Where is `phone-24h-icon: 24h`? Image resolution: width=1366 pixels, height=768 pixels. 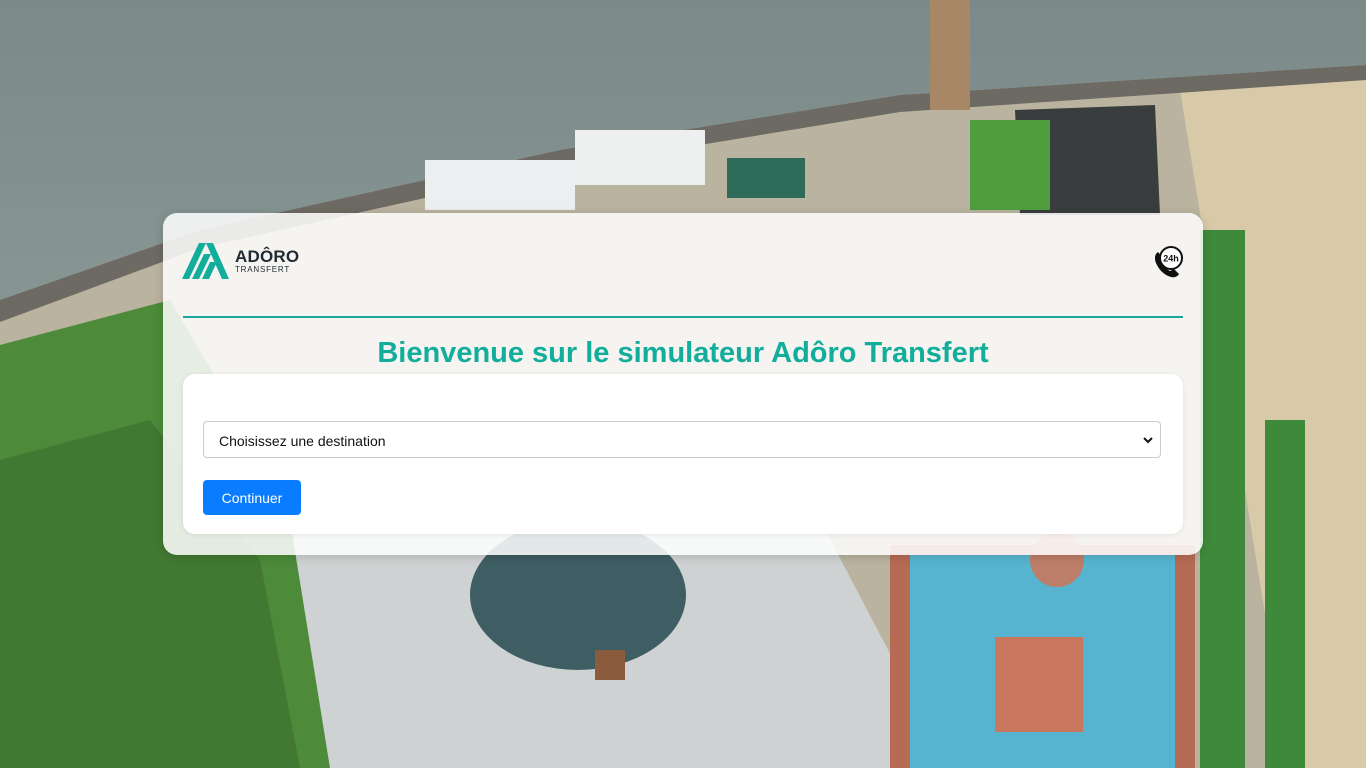 phone-24h-icon: 24h is located at coordinates (1167, 263).